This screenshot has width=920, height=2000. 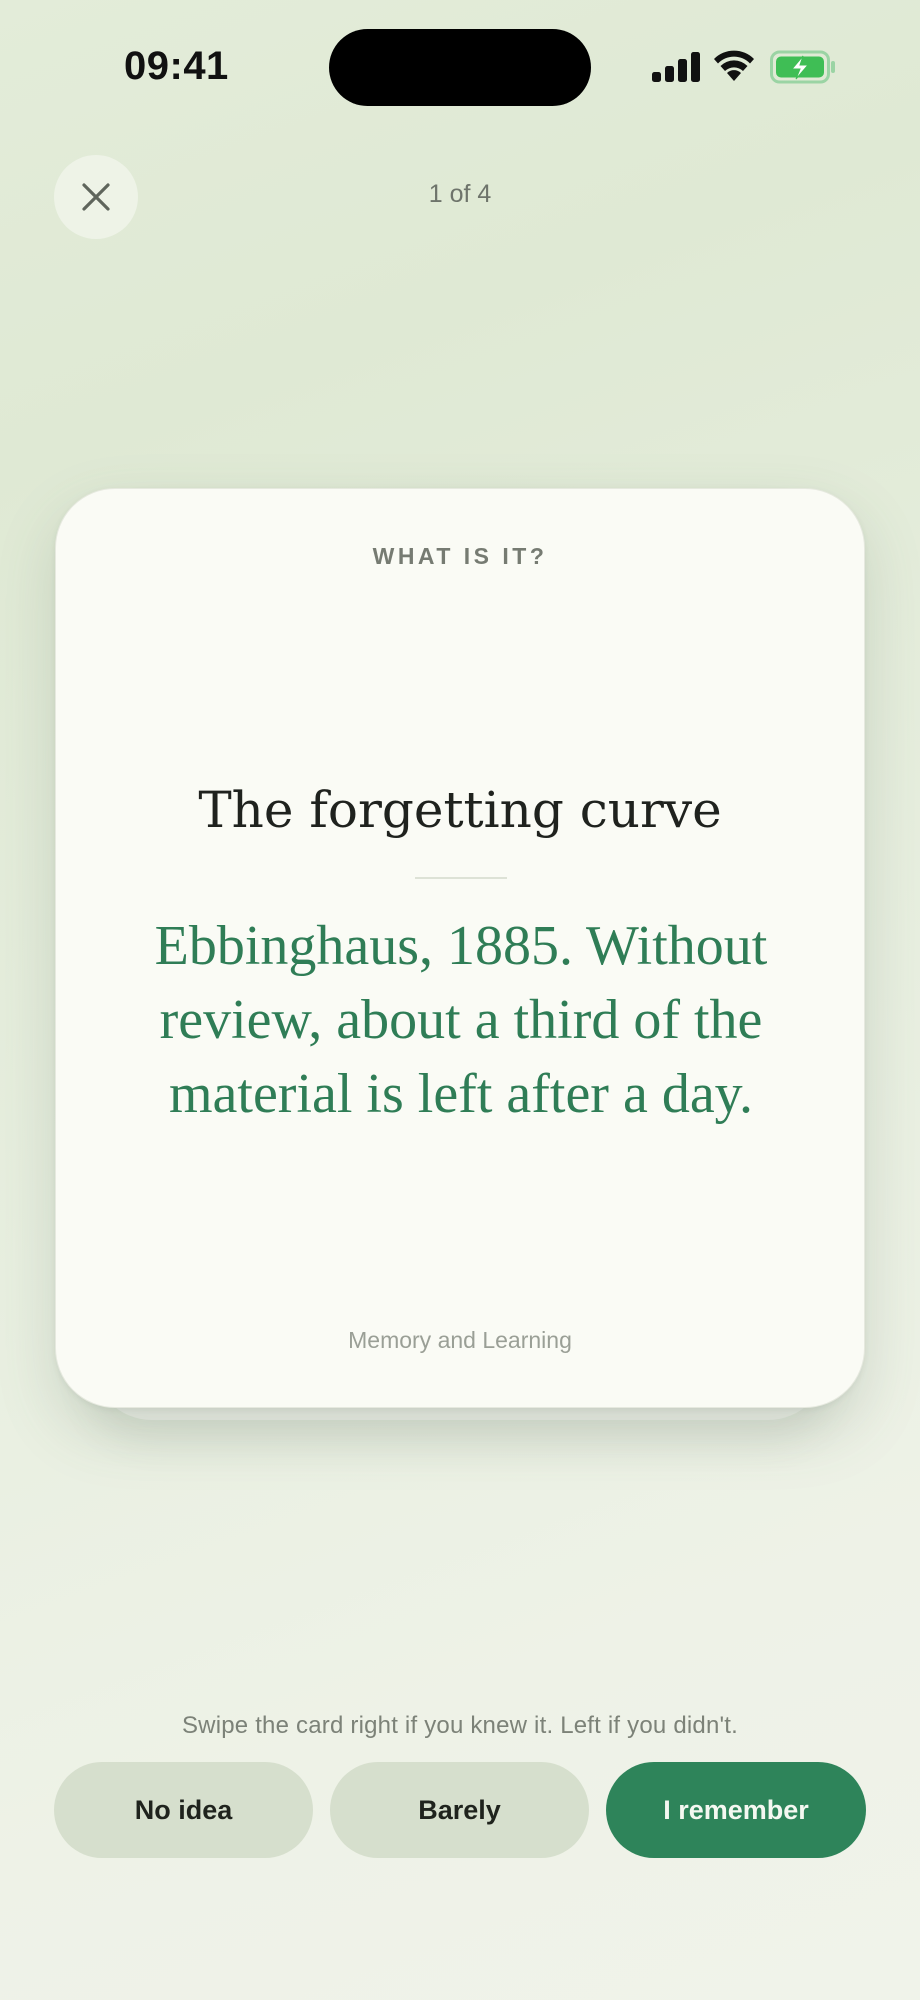 What do you see at coordinates (461, 878) in the screenshot?
I see `card-divider` at bounding box center [461, 878].